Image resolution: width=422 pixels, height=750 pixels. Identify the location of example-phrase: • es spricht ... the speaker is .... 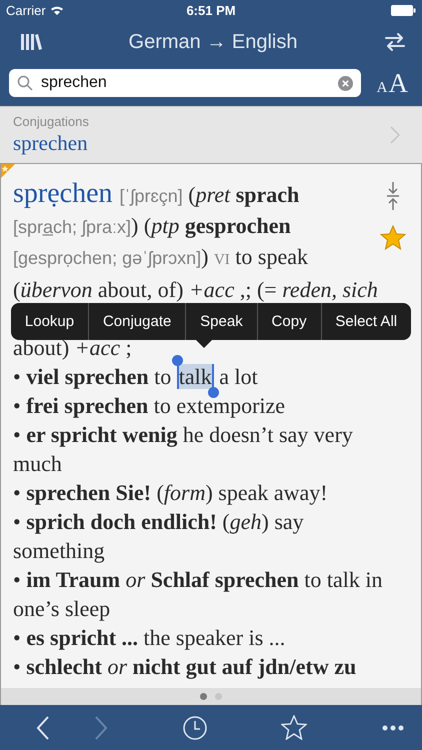
(149, 638).